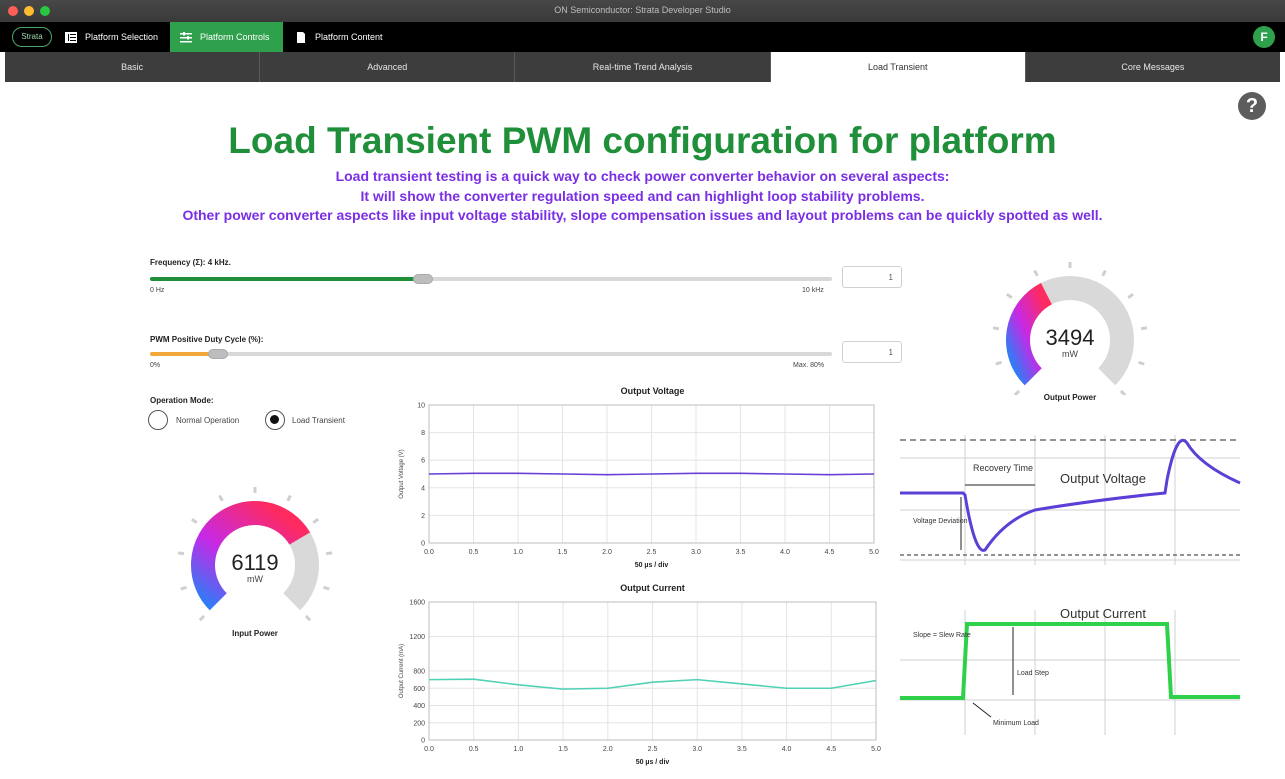 The width and height of the screenshot is (1285, 779). Describe the element at coordinates (417, 603) in the screenshot. I see `y-tick-label: 1600` at that location.